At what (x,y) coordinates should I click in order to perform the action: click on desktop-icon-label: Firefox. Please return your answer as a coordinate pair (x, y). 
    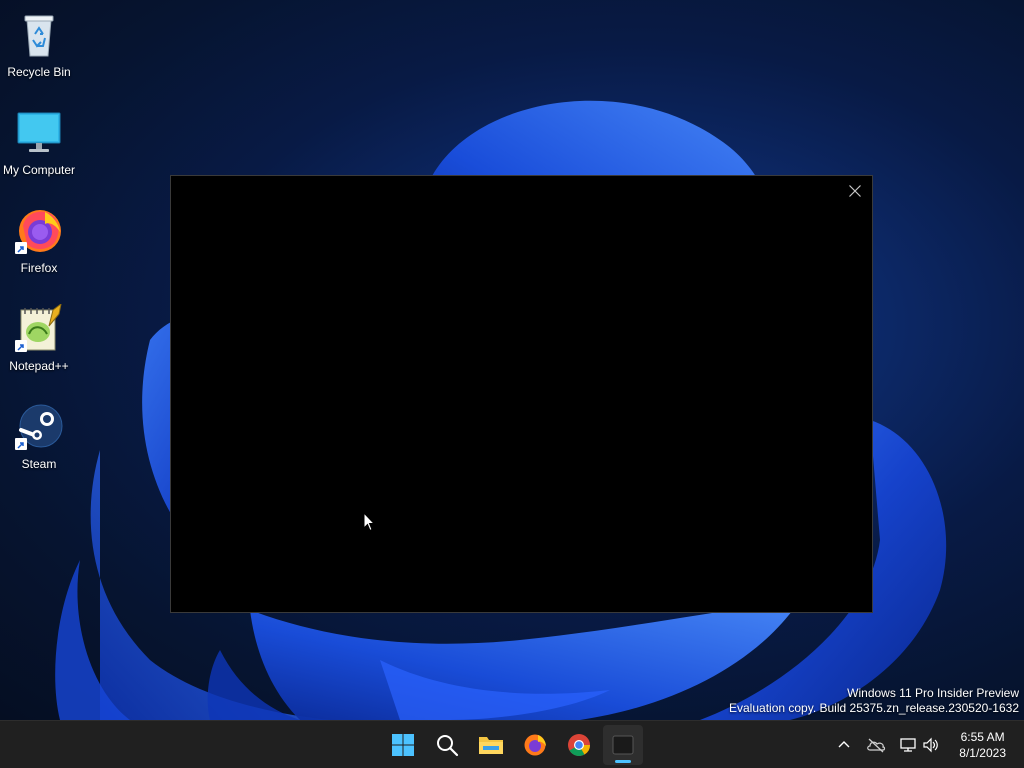
    Looking at the image, I should click on (39, 268).